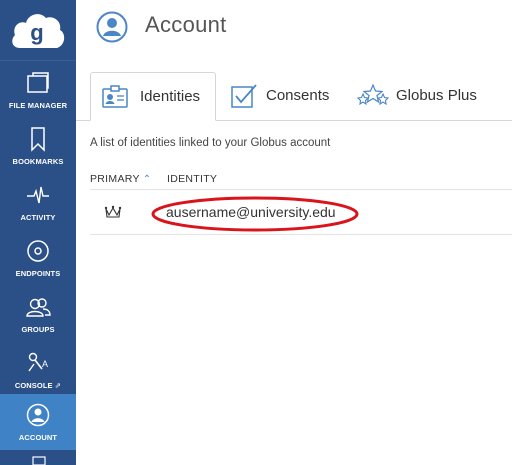 This screenshot has width=512, height=465. I want to click on stars-icon, so click(373, 94).